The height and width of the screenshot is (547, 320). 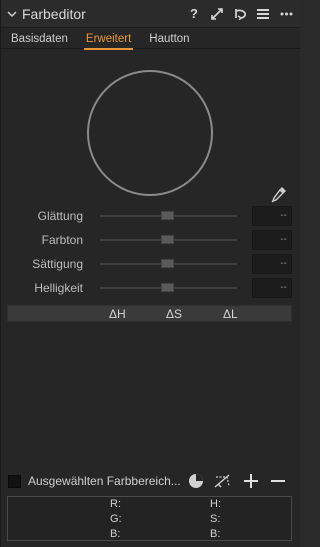 I want to click on delta-header-bar: ΔH ΔS ΔL, so click(x=149, y=313).